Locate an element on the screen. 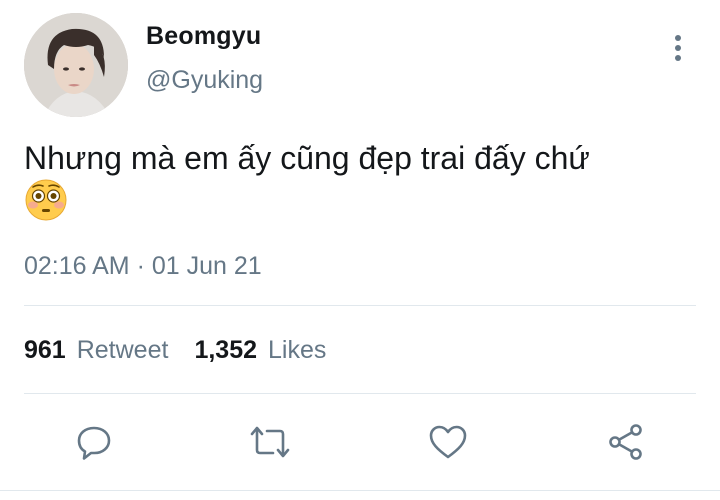 The height and width of the screenshot is (500, 720). more-options-icon is located at coordinates (678, 48).